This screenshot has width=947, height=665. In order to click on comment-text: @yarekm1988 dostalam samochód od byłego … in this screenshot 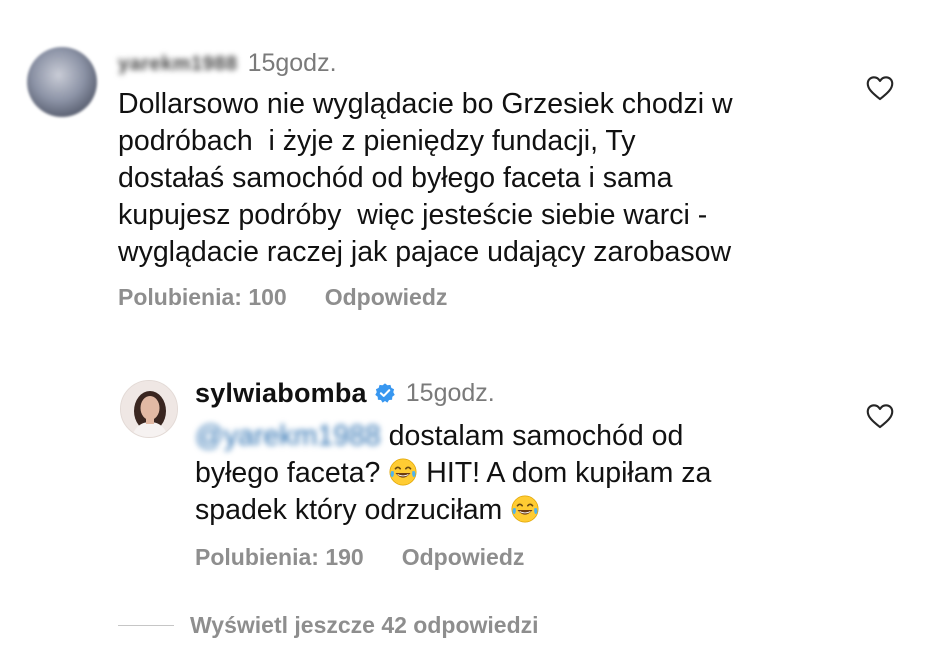, I will do `click(505, 473)`.